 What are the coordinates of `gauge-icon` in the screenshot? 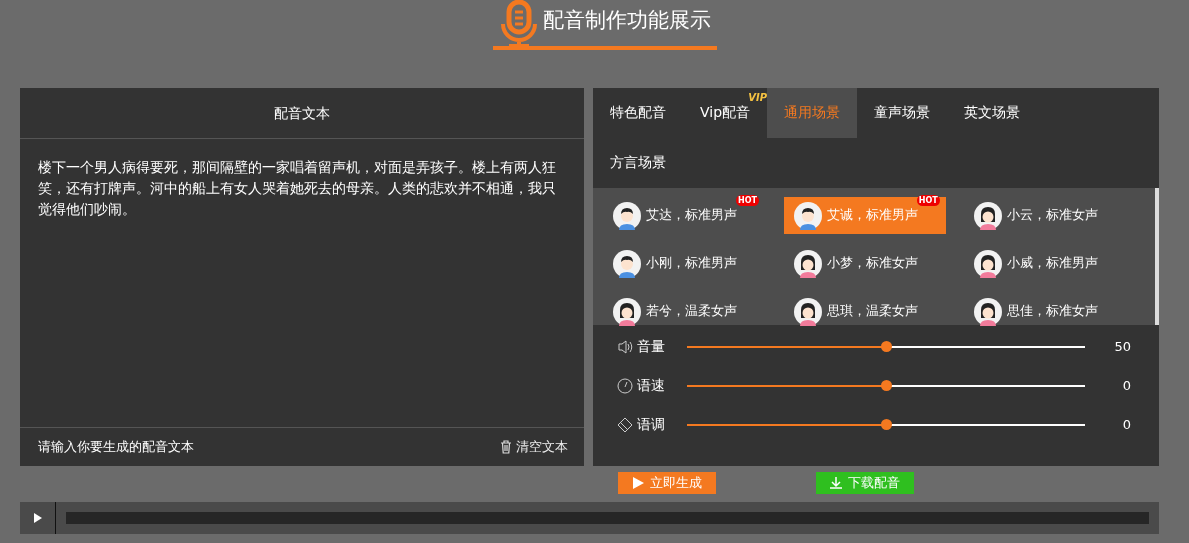 It's located at (625, 385).